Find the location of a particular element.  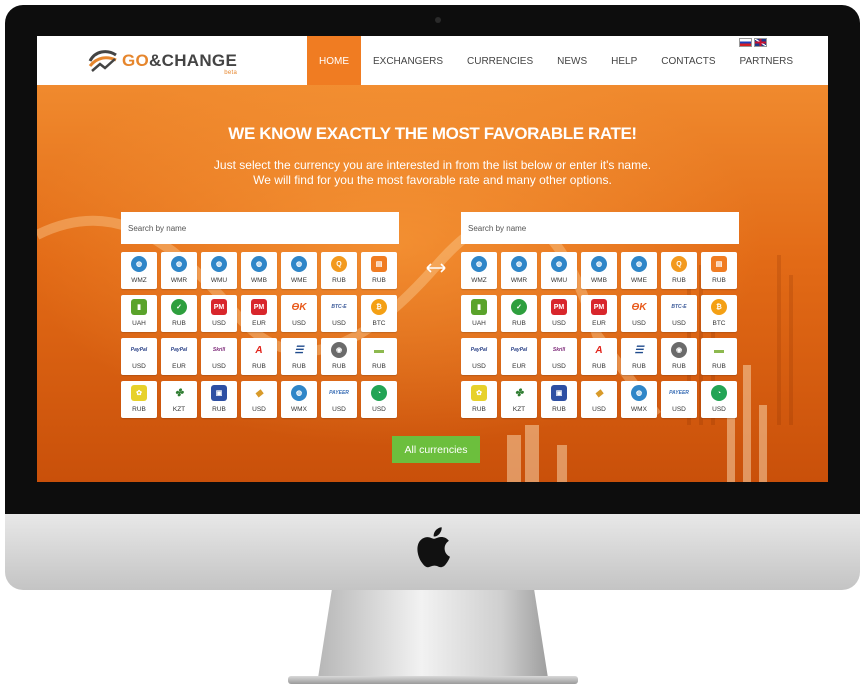

search-give-input is located at coordinates (260, 228).